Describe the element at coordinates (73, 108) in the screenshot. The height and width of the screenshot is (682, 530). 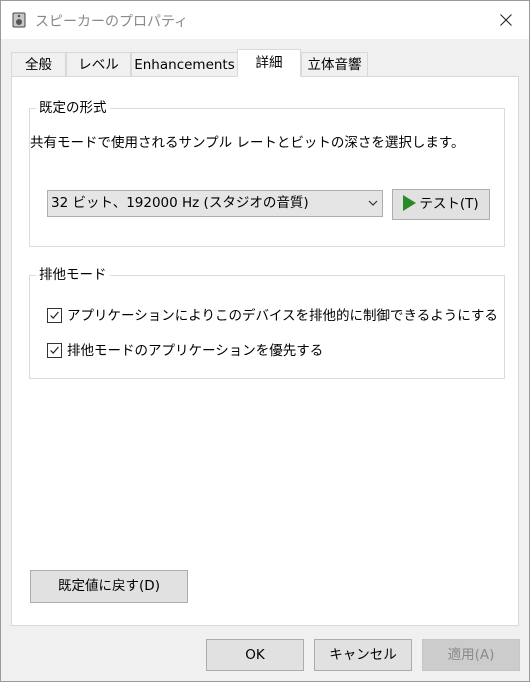
I see `default-format-label: 既定の形式` at that location.